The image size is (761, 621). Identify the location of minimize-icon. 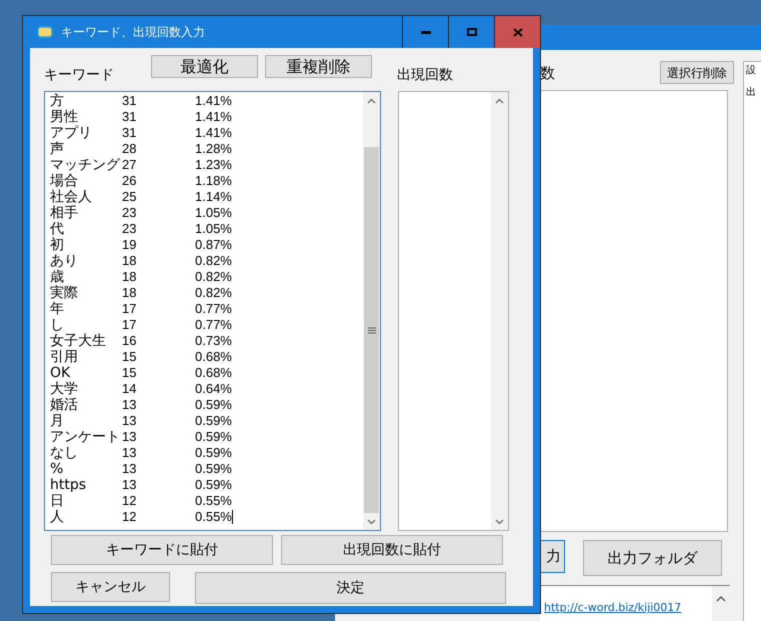
(425, 32).